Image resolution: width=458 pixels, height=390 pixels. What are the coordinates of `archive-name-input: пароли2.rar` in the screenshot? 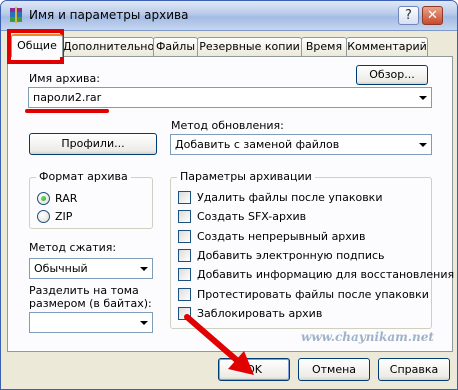 It's located at (230, 97).